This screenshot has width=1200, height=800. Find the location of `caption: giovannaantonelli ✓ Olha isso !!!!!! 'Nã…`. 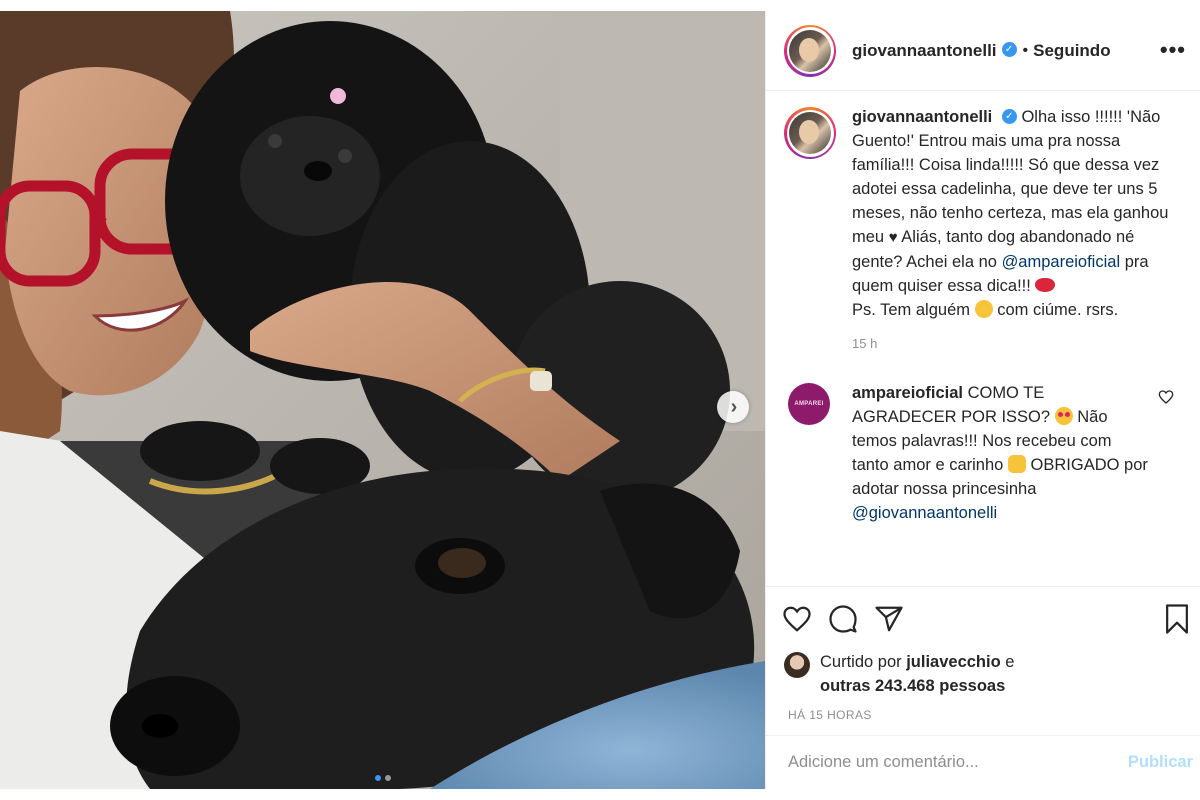

caption: giovannaantonelli ✓ Olha isso !!!!!! 'Nã… is located at coordinates (983, 213).